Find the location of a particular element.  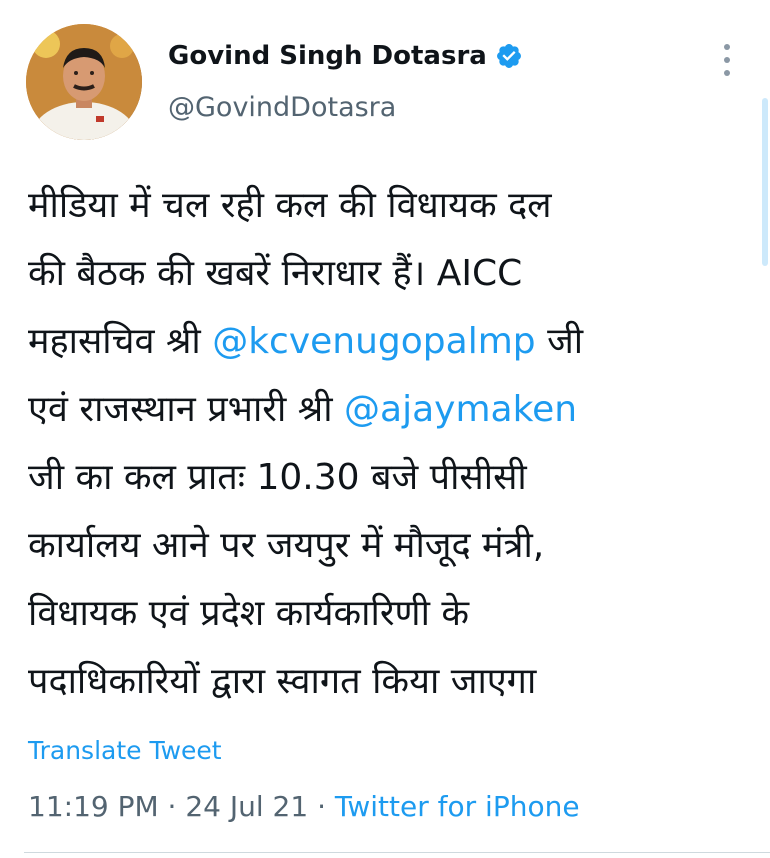

tweet-text-line: विधायक एवं प्रदेश कार्यकारिणी के is located at coordinates (388, 614).